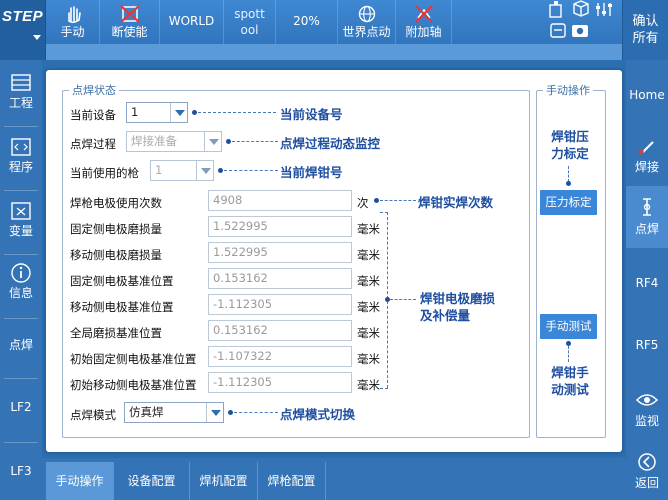 This screenshot has height=500, width=668. I want to click on sidebar-item-label: Home, so click(647, 95).